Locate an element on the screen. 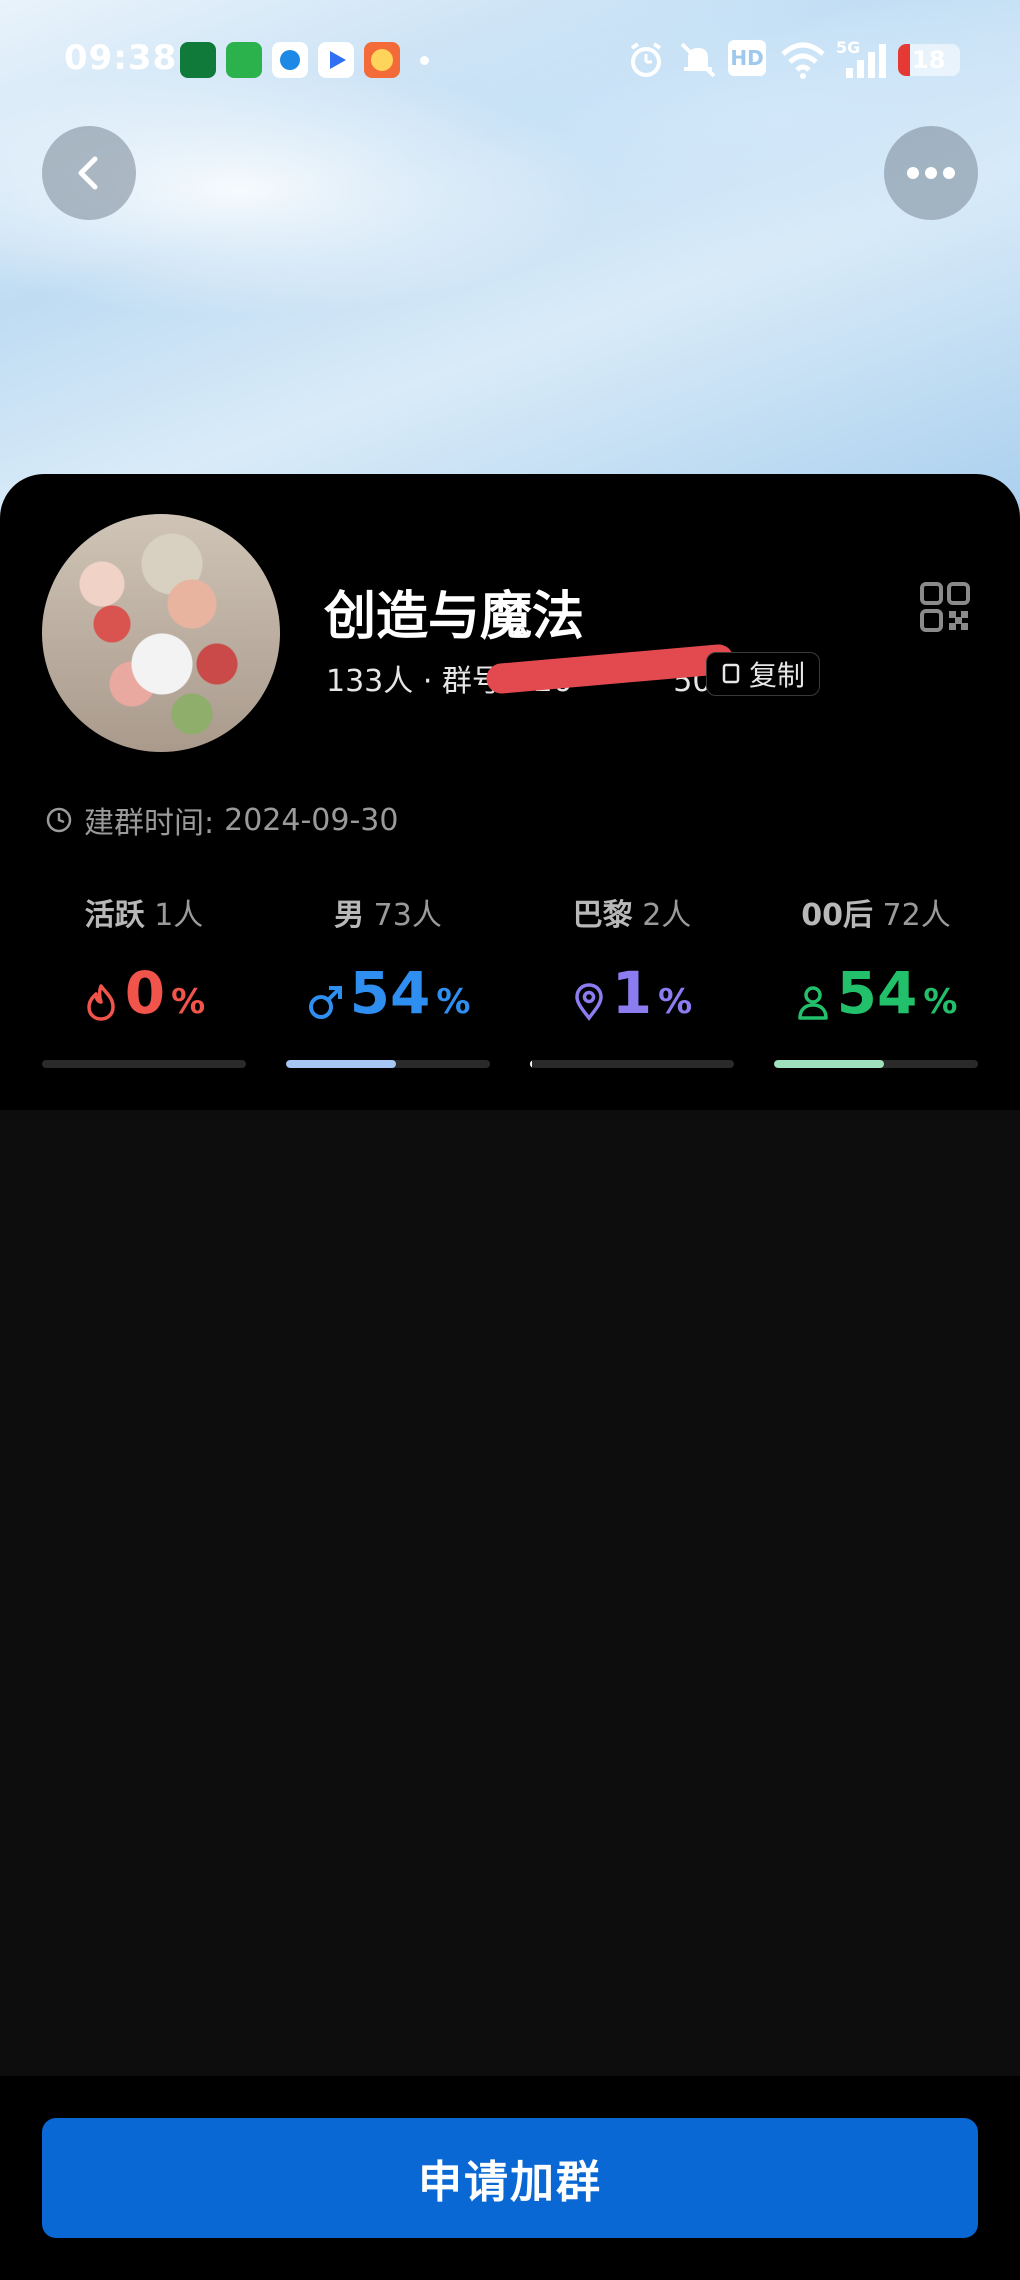 The image size is (1020, 2280). game-app-icon is located at coordinates (382, 60).